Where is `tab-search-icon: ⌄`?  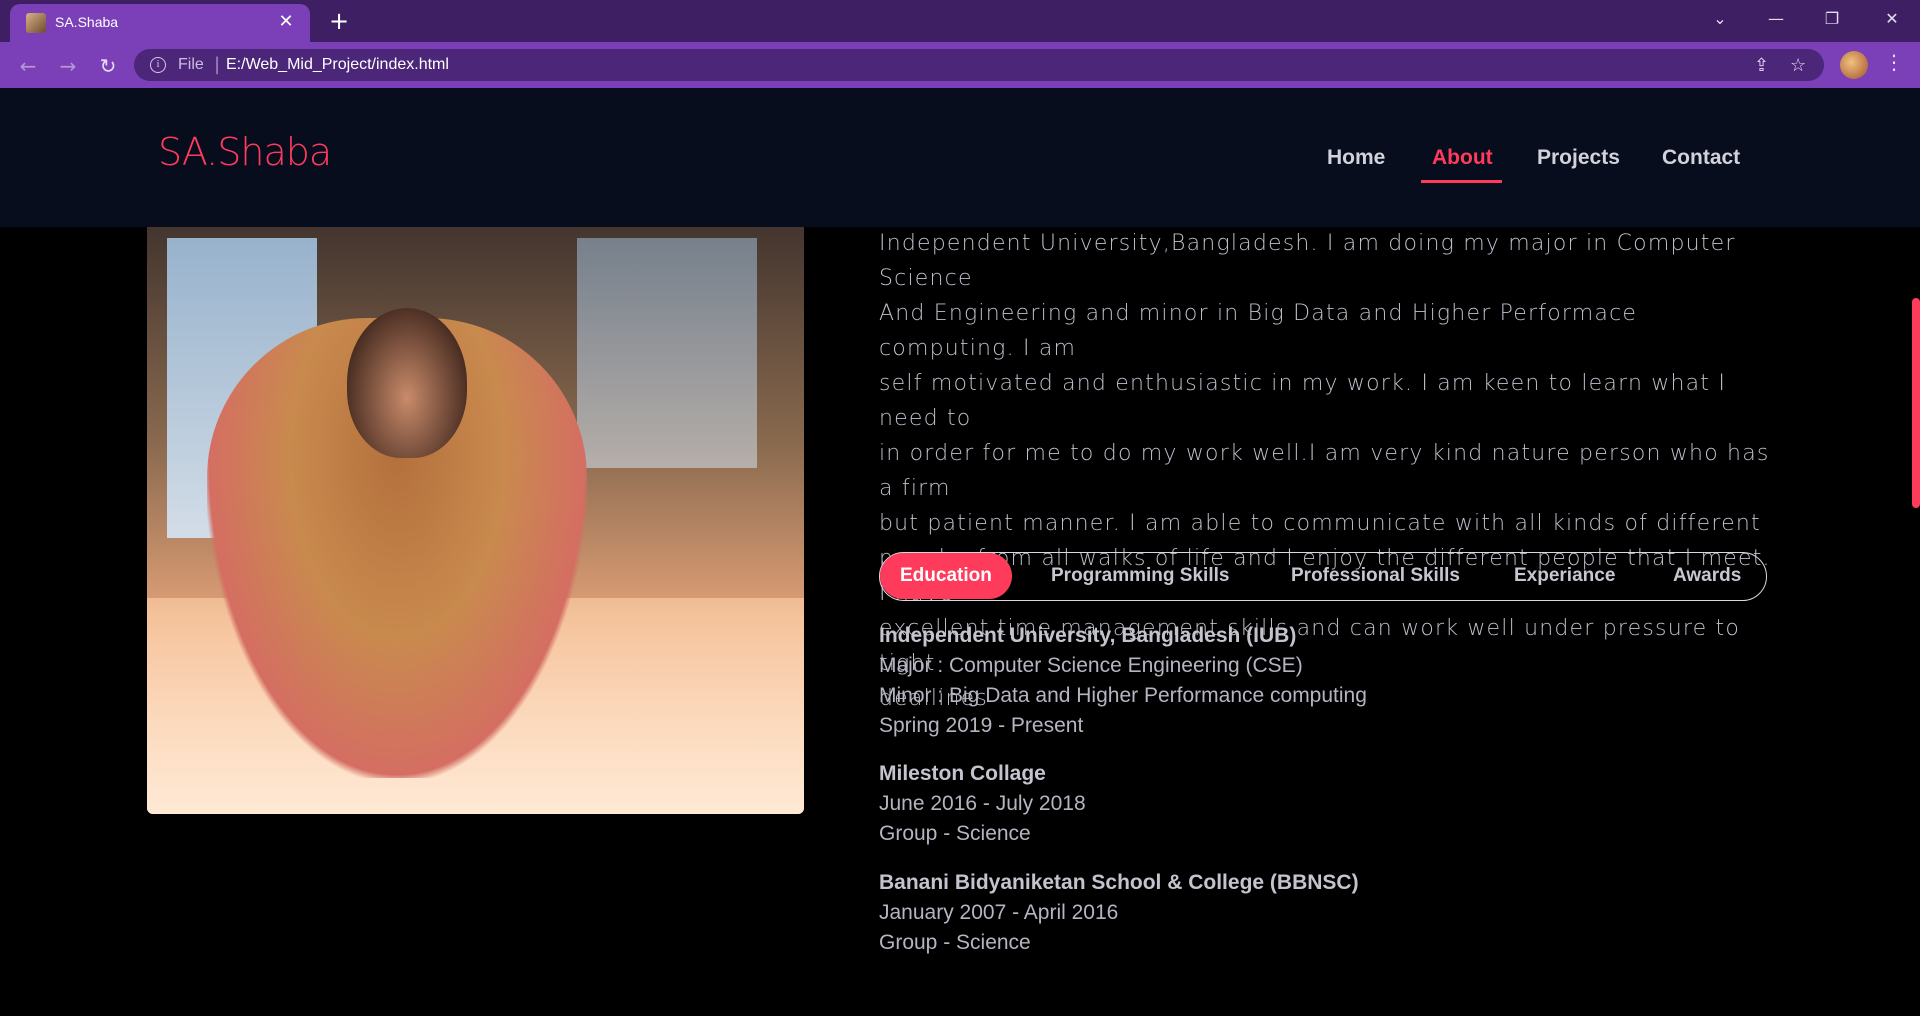 tab-search-icon: ⌄ is located at coordinates (1720, 19).